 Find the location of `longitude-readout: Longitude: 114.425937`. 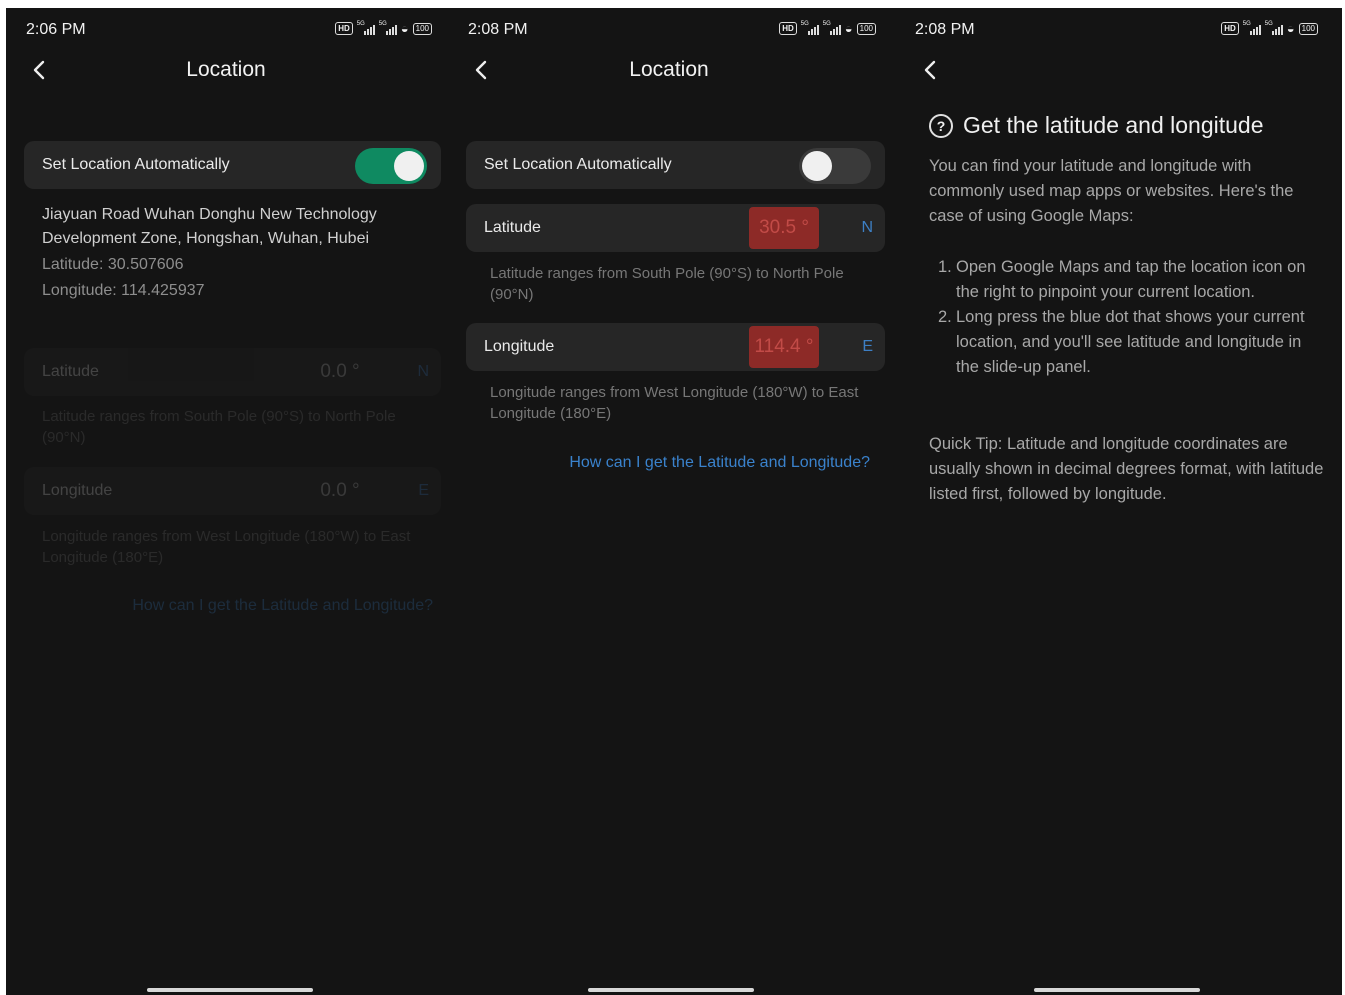

longitude-readout: Longitude: 114.425937 is located at coordinates (123, 290).